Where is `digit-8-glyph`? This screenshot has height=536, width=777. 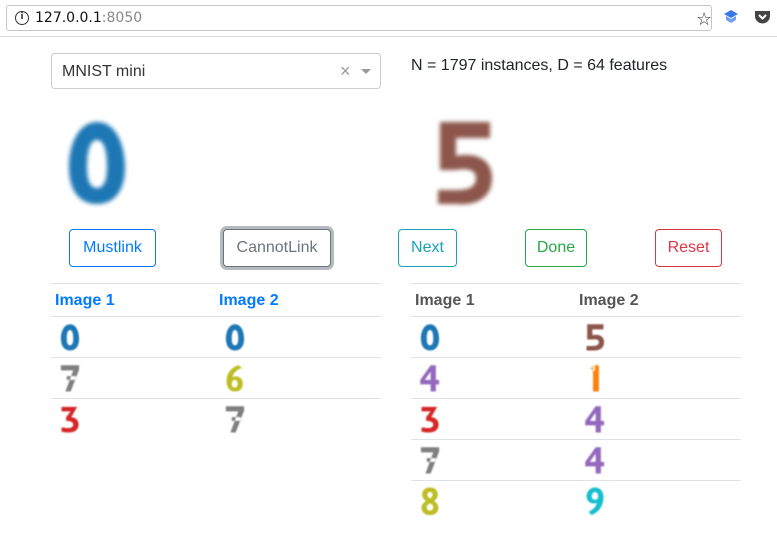 digit-8-glyph is located at coordinates (430, 501).